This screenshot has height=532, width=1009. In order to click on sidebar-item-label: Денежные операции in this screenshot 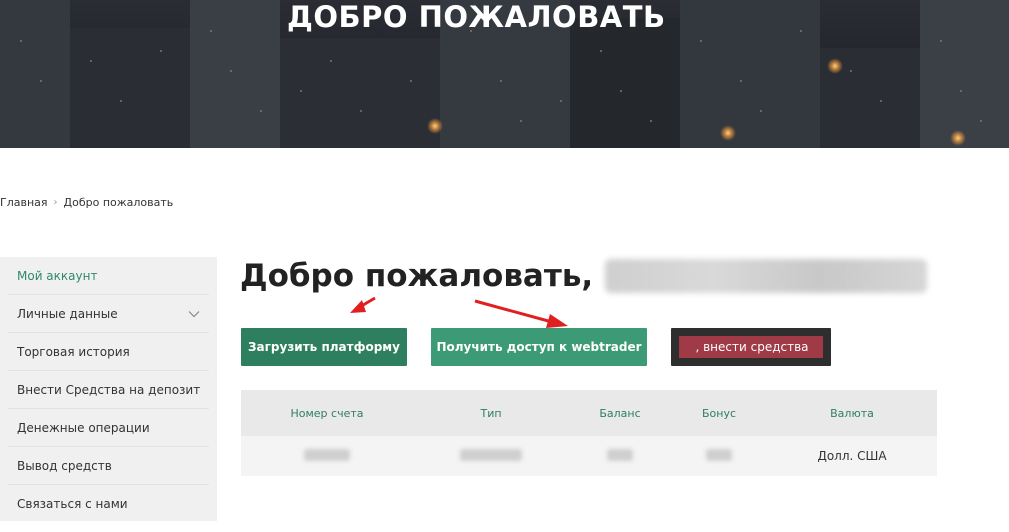, I will do `click(83, 427)`.